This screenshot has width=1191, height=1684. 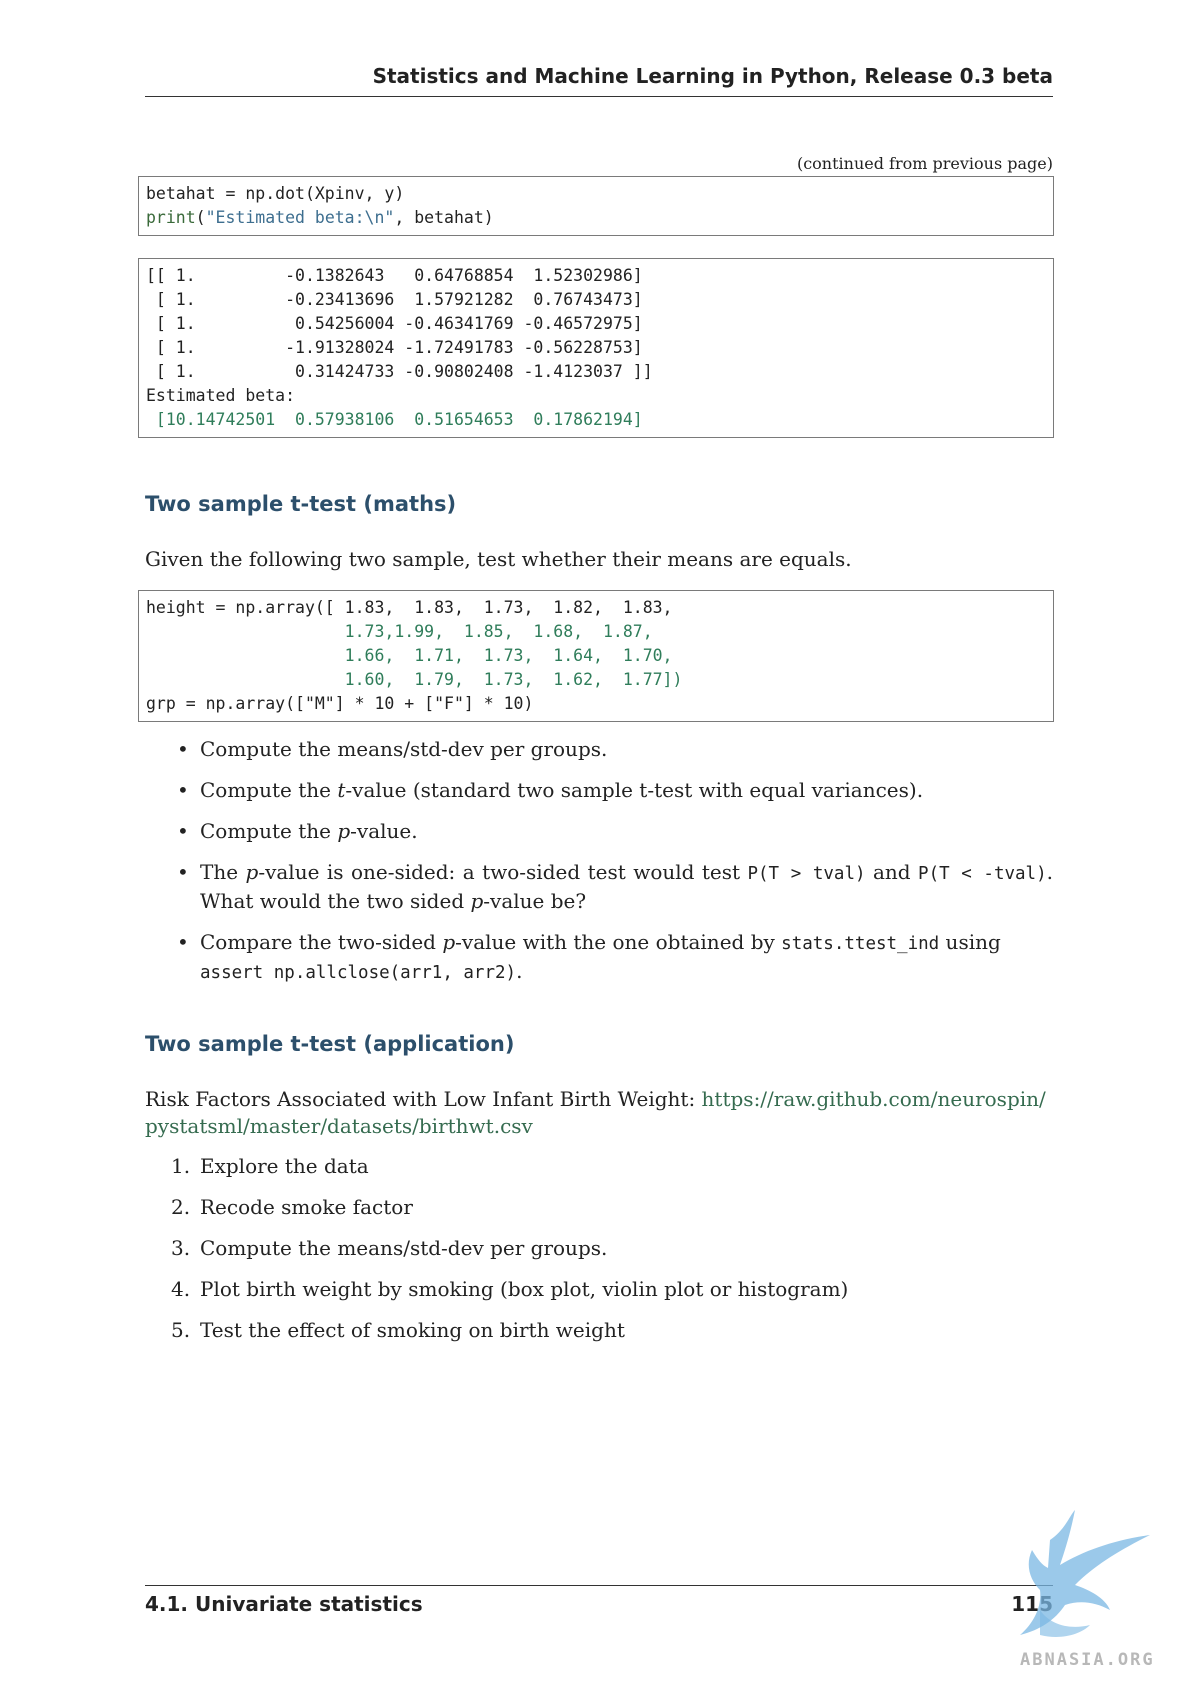 I want to click on code-paren: (, so click(x=200, y=217).